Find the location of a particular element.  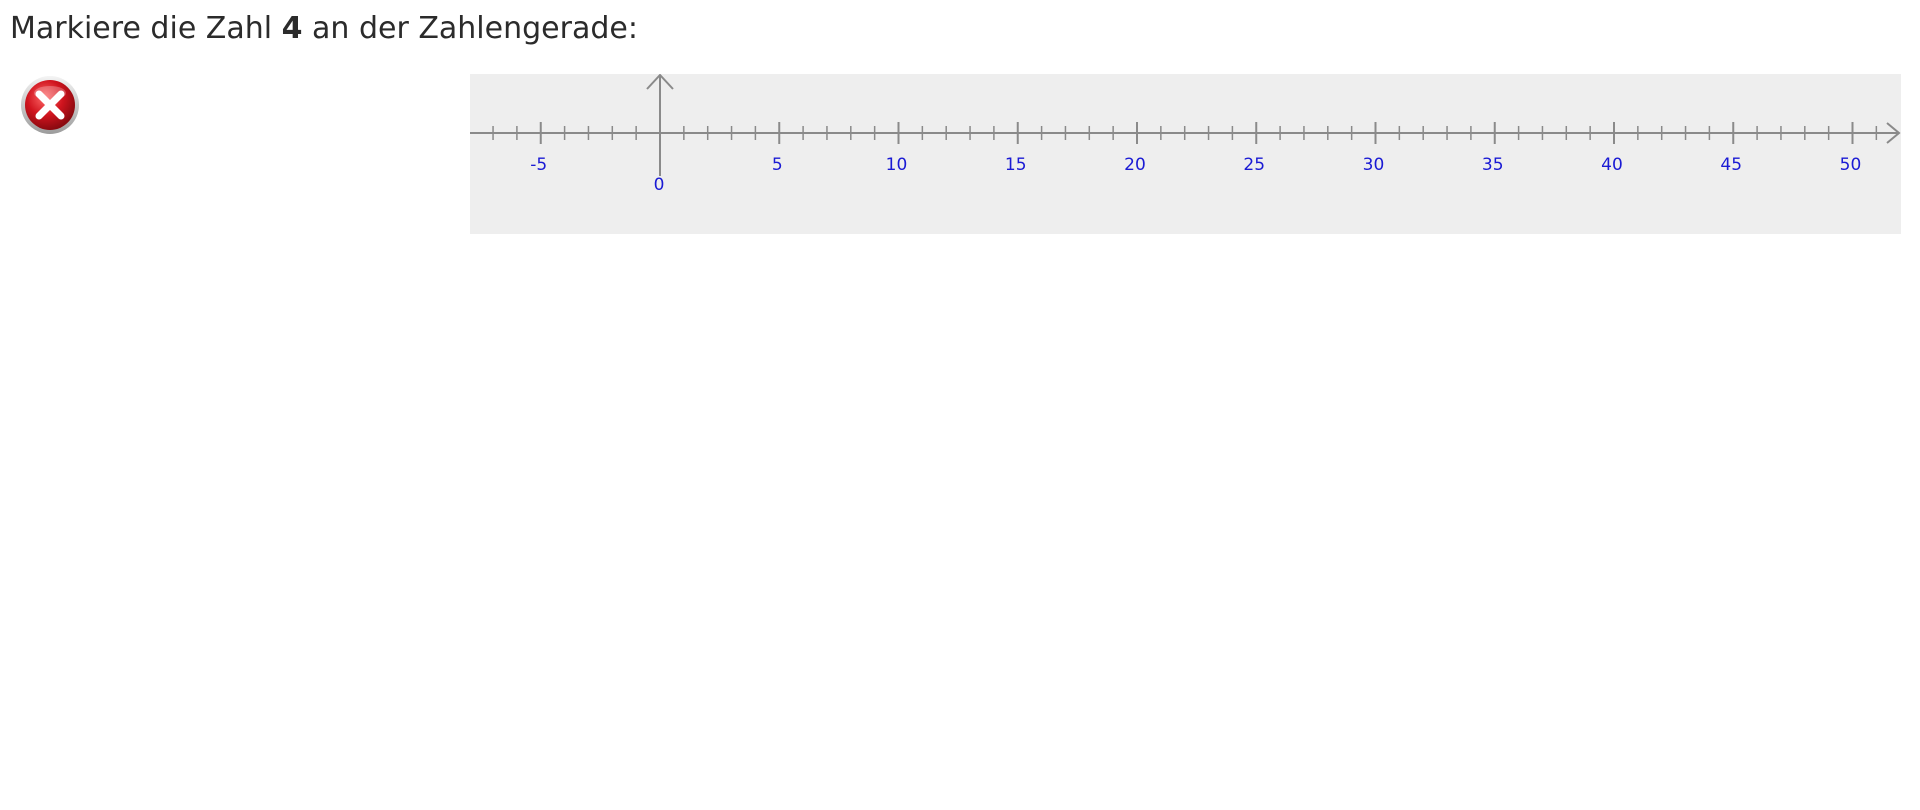

error-x-icon is located at coordinates (50, 105).